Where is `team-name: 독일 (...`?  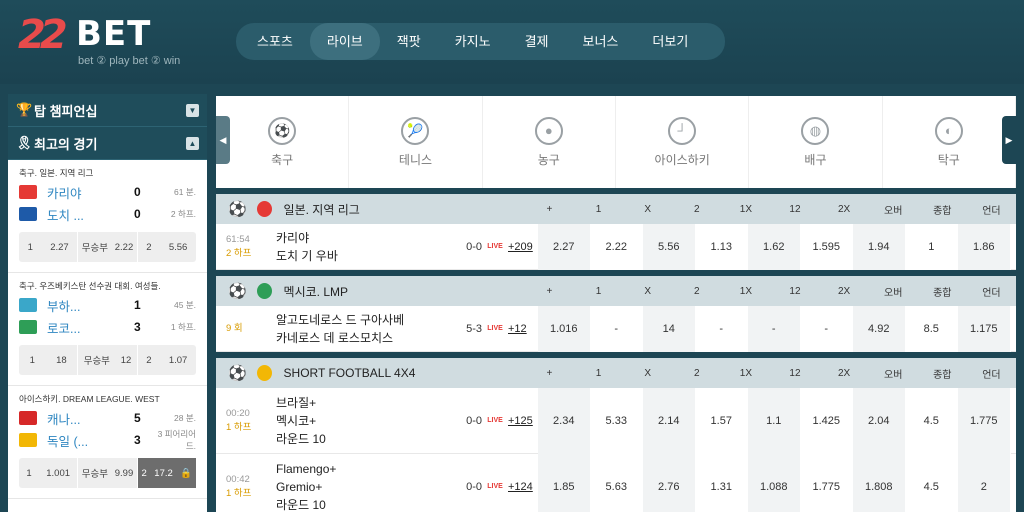
team-name: 독일 (... is located at coordinates (90, 440).